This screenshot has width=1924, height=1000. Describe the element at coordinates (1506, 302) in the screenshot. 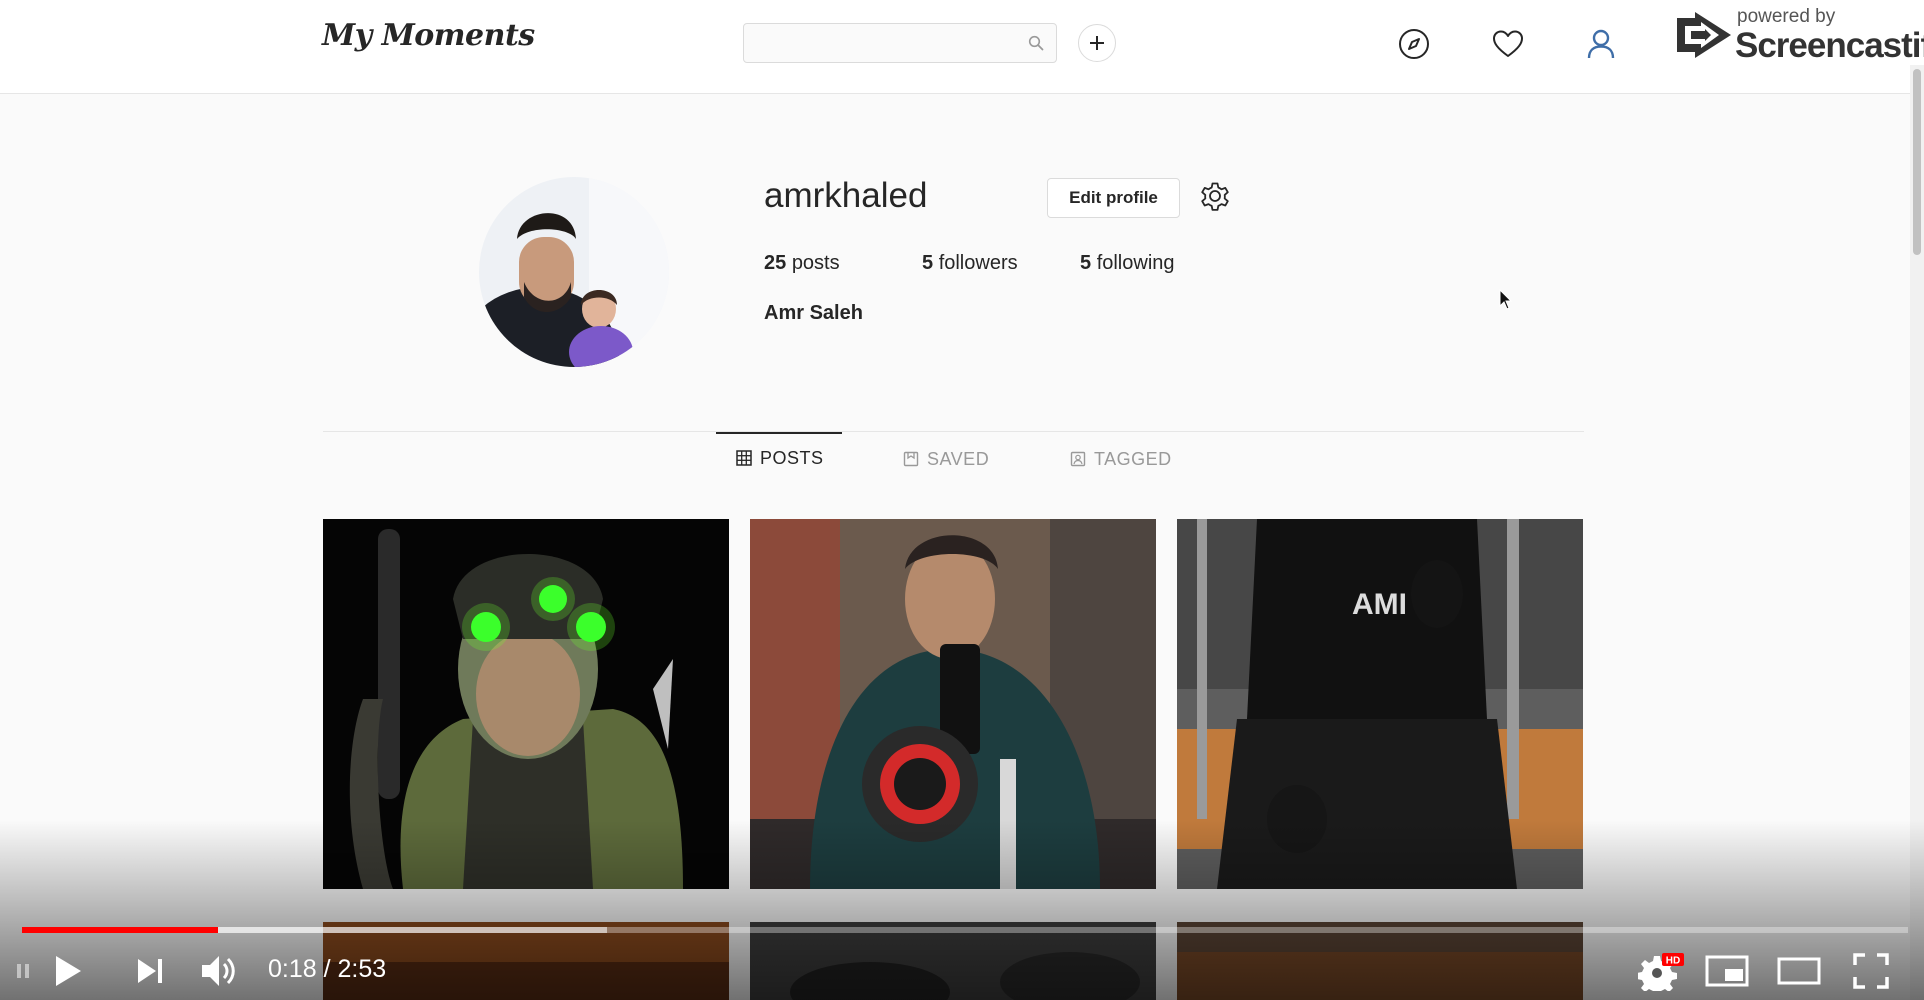

I see `mouse-pointer-icon` at that location.